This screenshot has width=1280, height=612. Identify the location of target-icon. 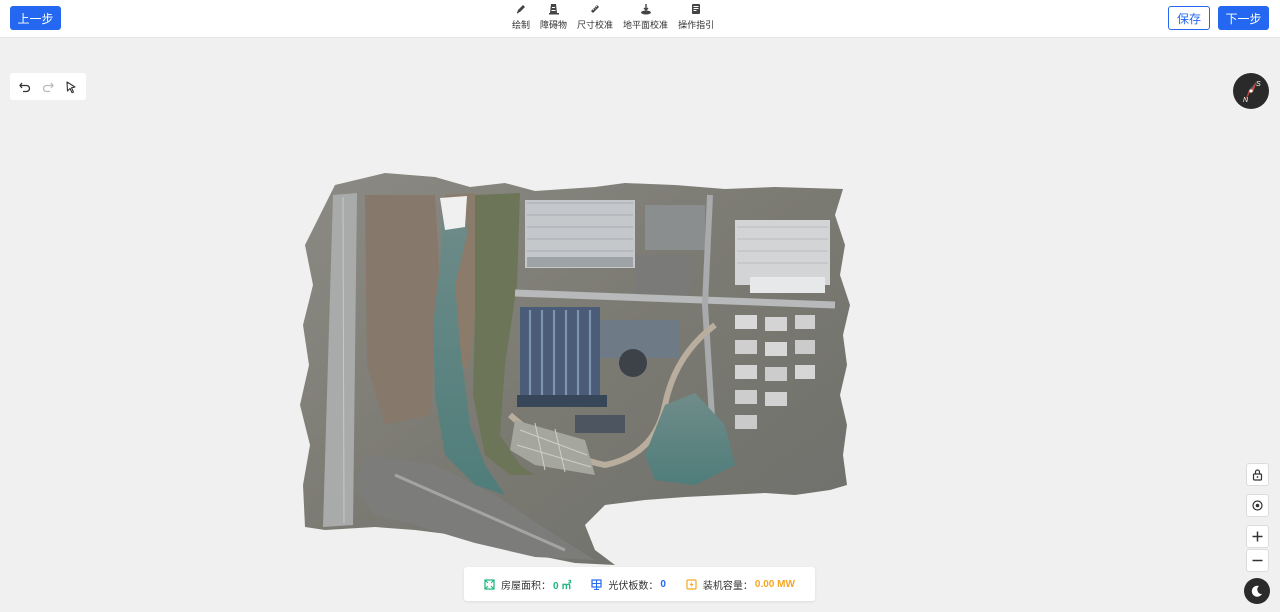
(1257, 505).